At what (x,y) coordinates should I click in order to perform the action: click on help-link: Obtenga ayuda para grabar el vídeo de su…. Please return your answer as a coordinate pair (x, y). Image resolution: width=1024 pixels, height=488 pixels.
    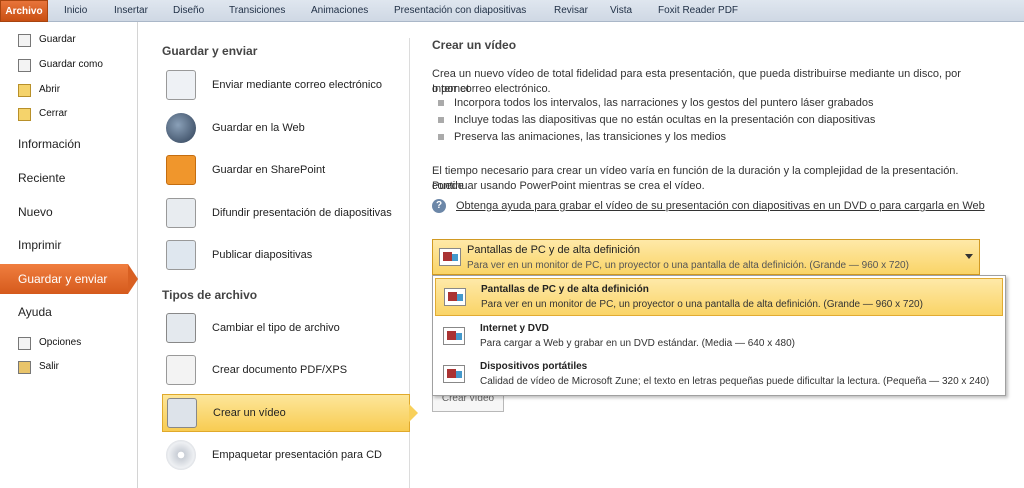
    Looking at the image, I should click on (720, 206).